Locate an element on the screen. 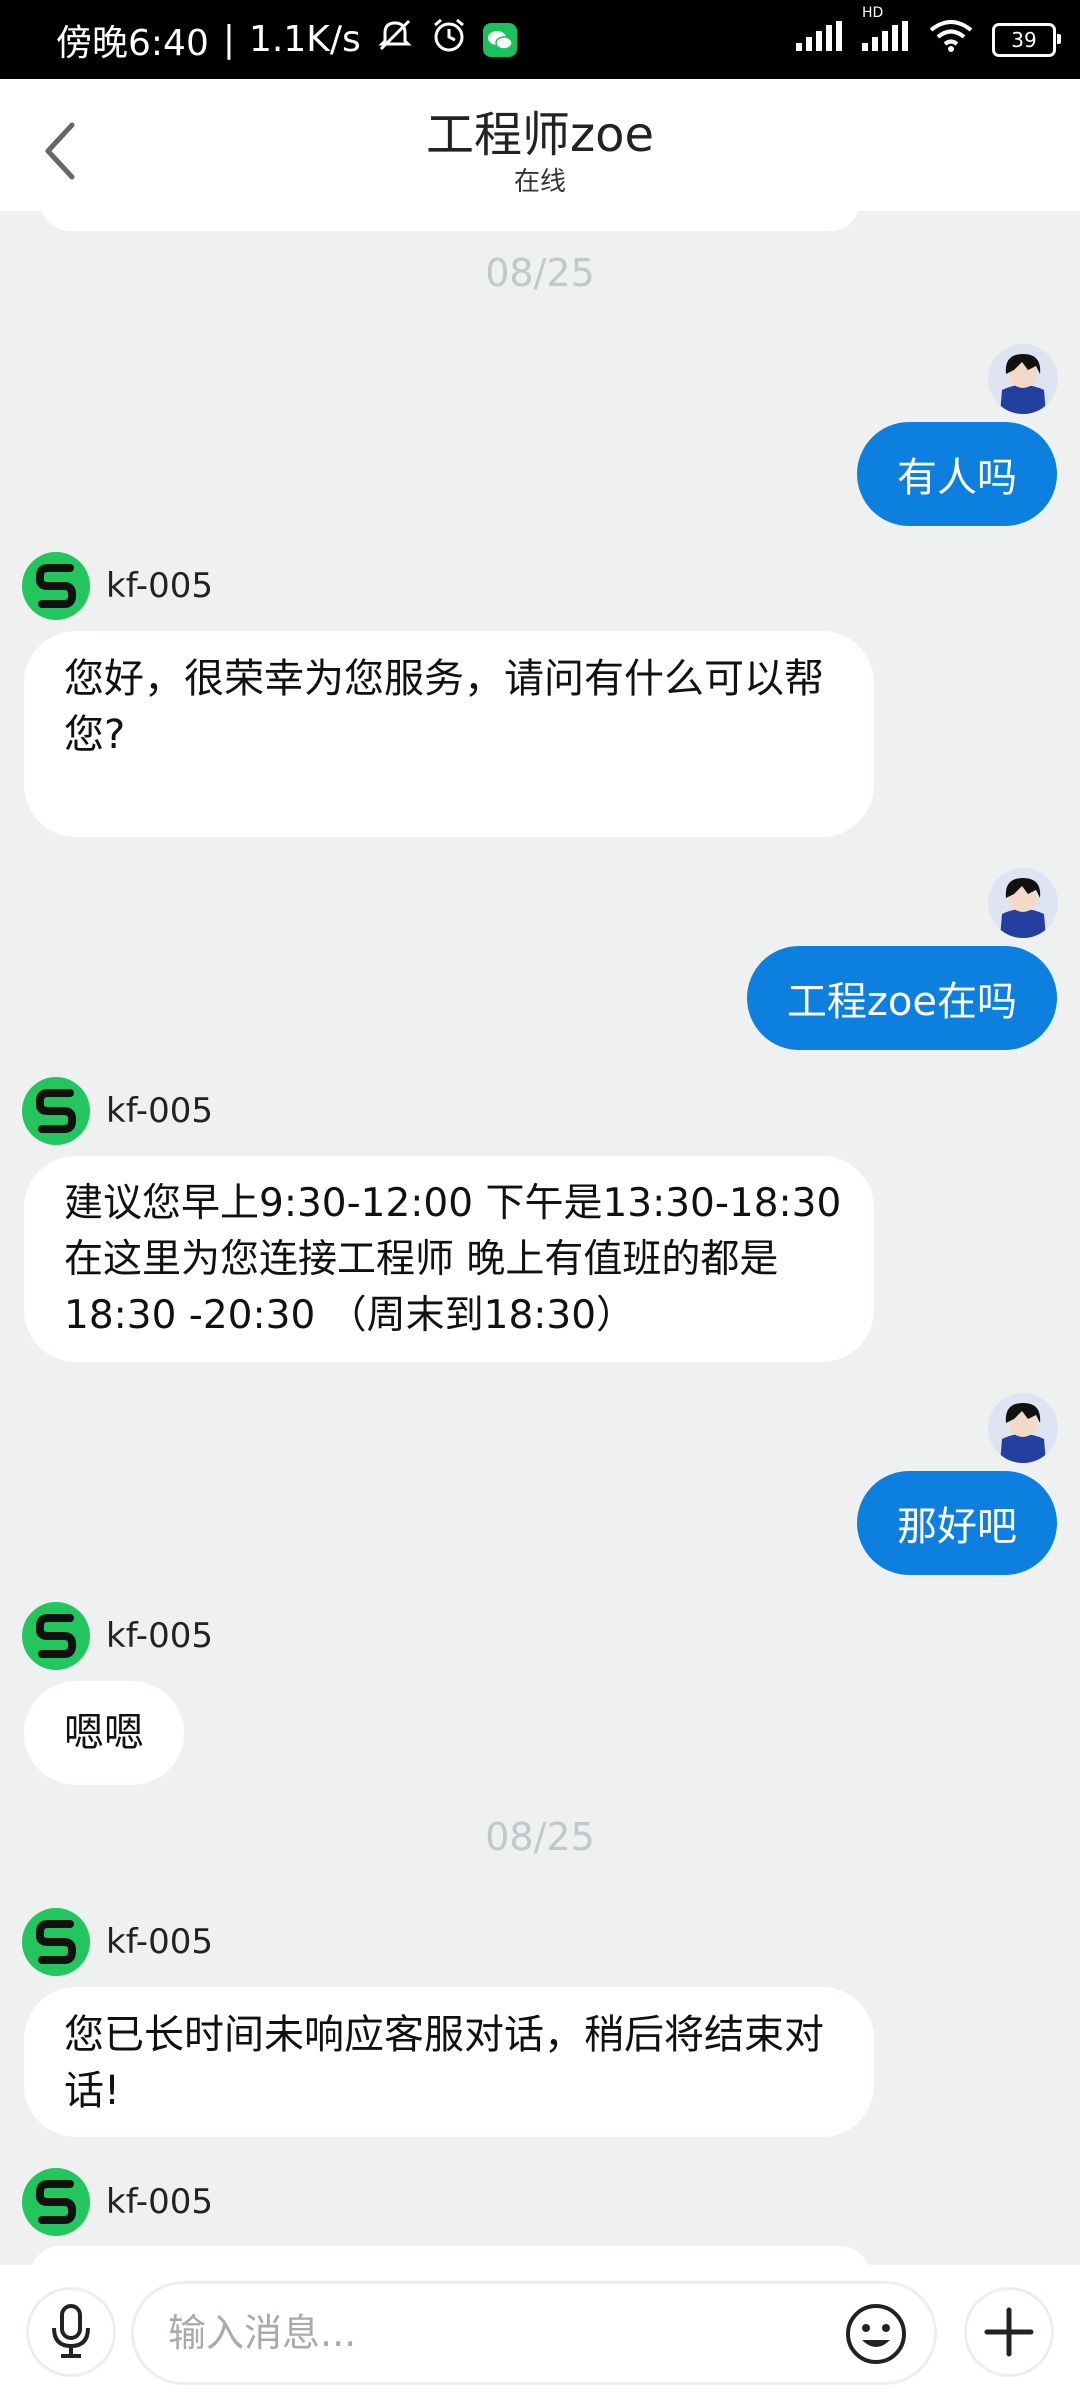 This screenshot has width=1080, height=2400. network-speed: 1.1K/s is located at coordinates (304, 39).